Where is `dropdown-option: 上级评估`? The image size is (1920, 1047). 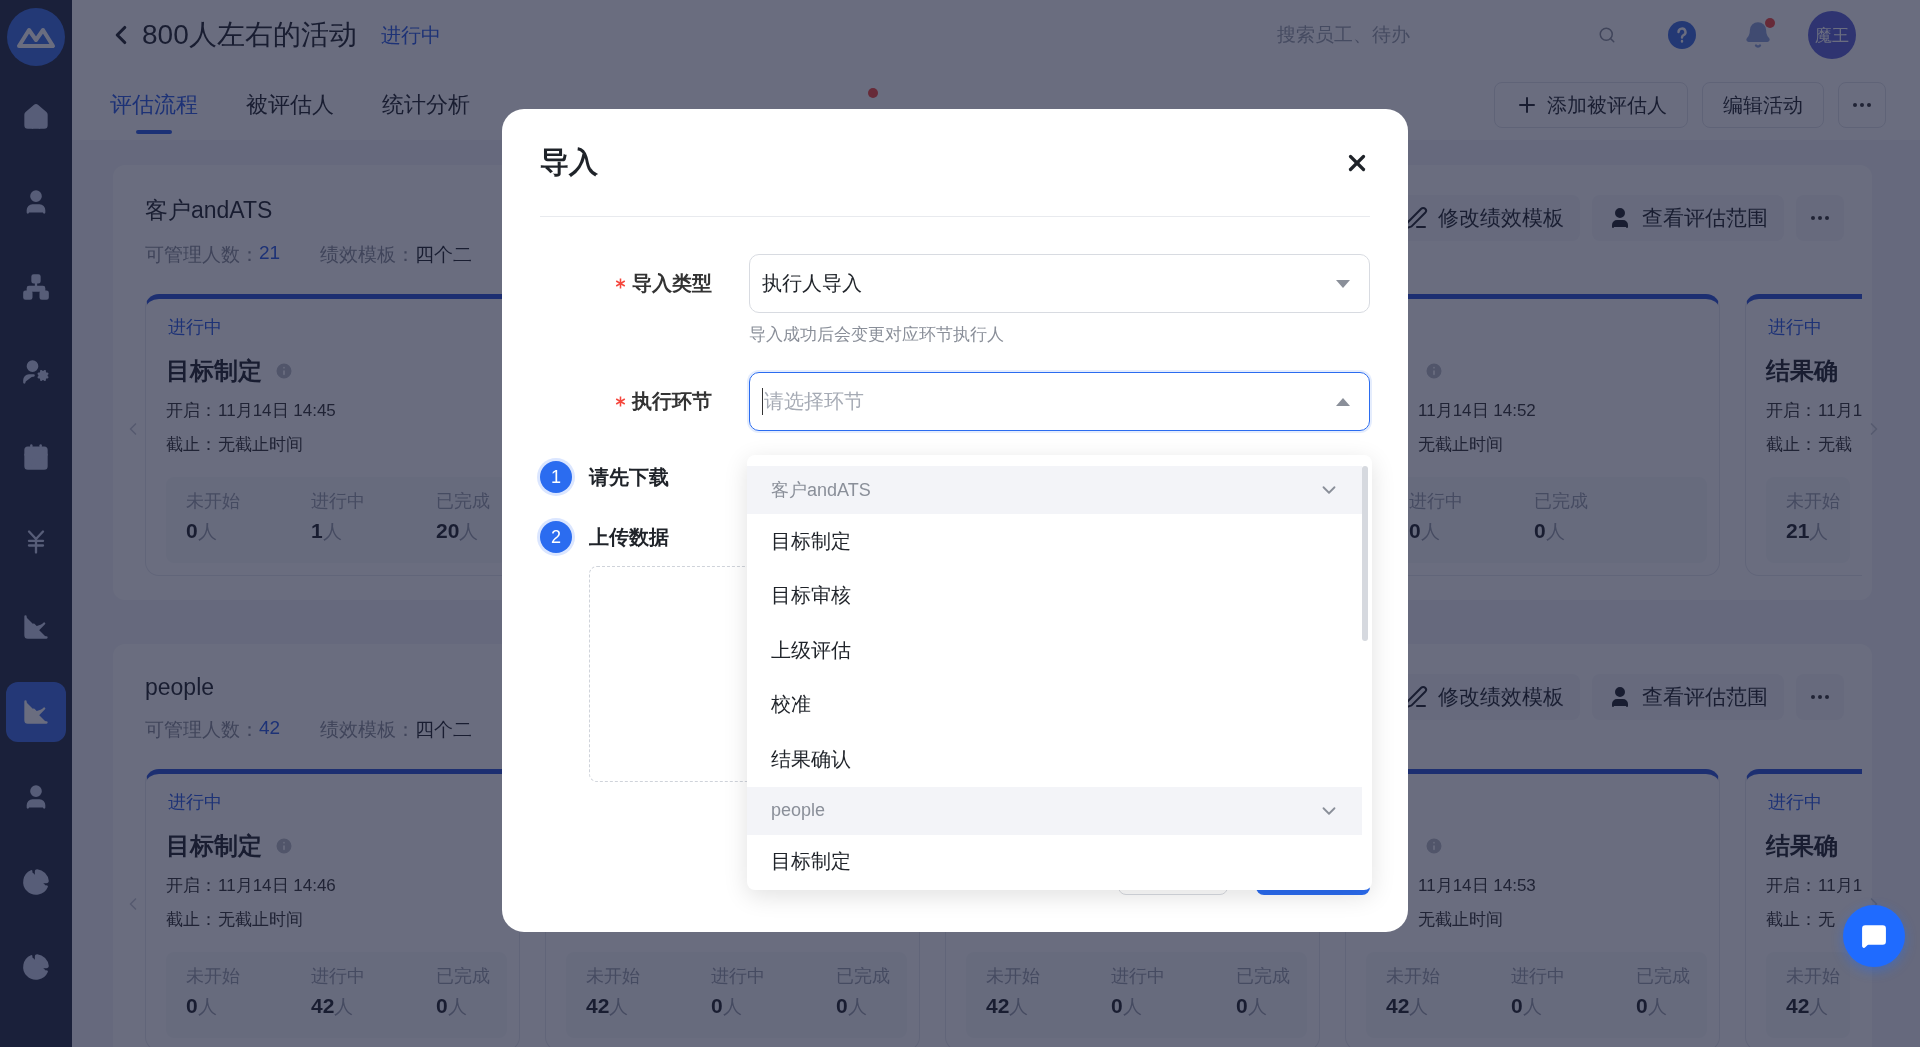
dropdown-option: 上级评估 is located at coordinates (1059, 650).